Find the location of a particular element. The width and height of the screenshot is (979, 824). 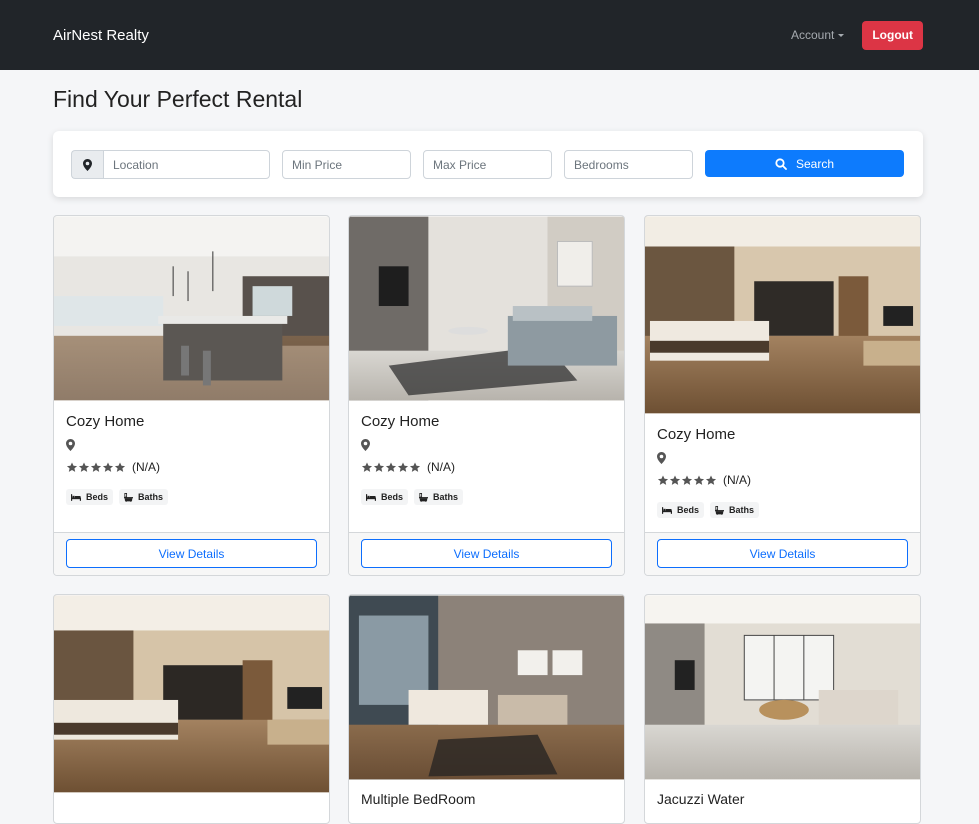

location-input: Location is located at coordinates (186, 164).